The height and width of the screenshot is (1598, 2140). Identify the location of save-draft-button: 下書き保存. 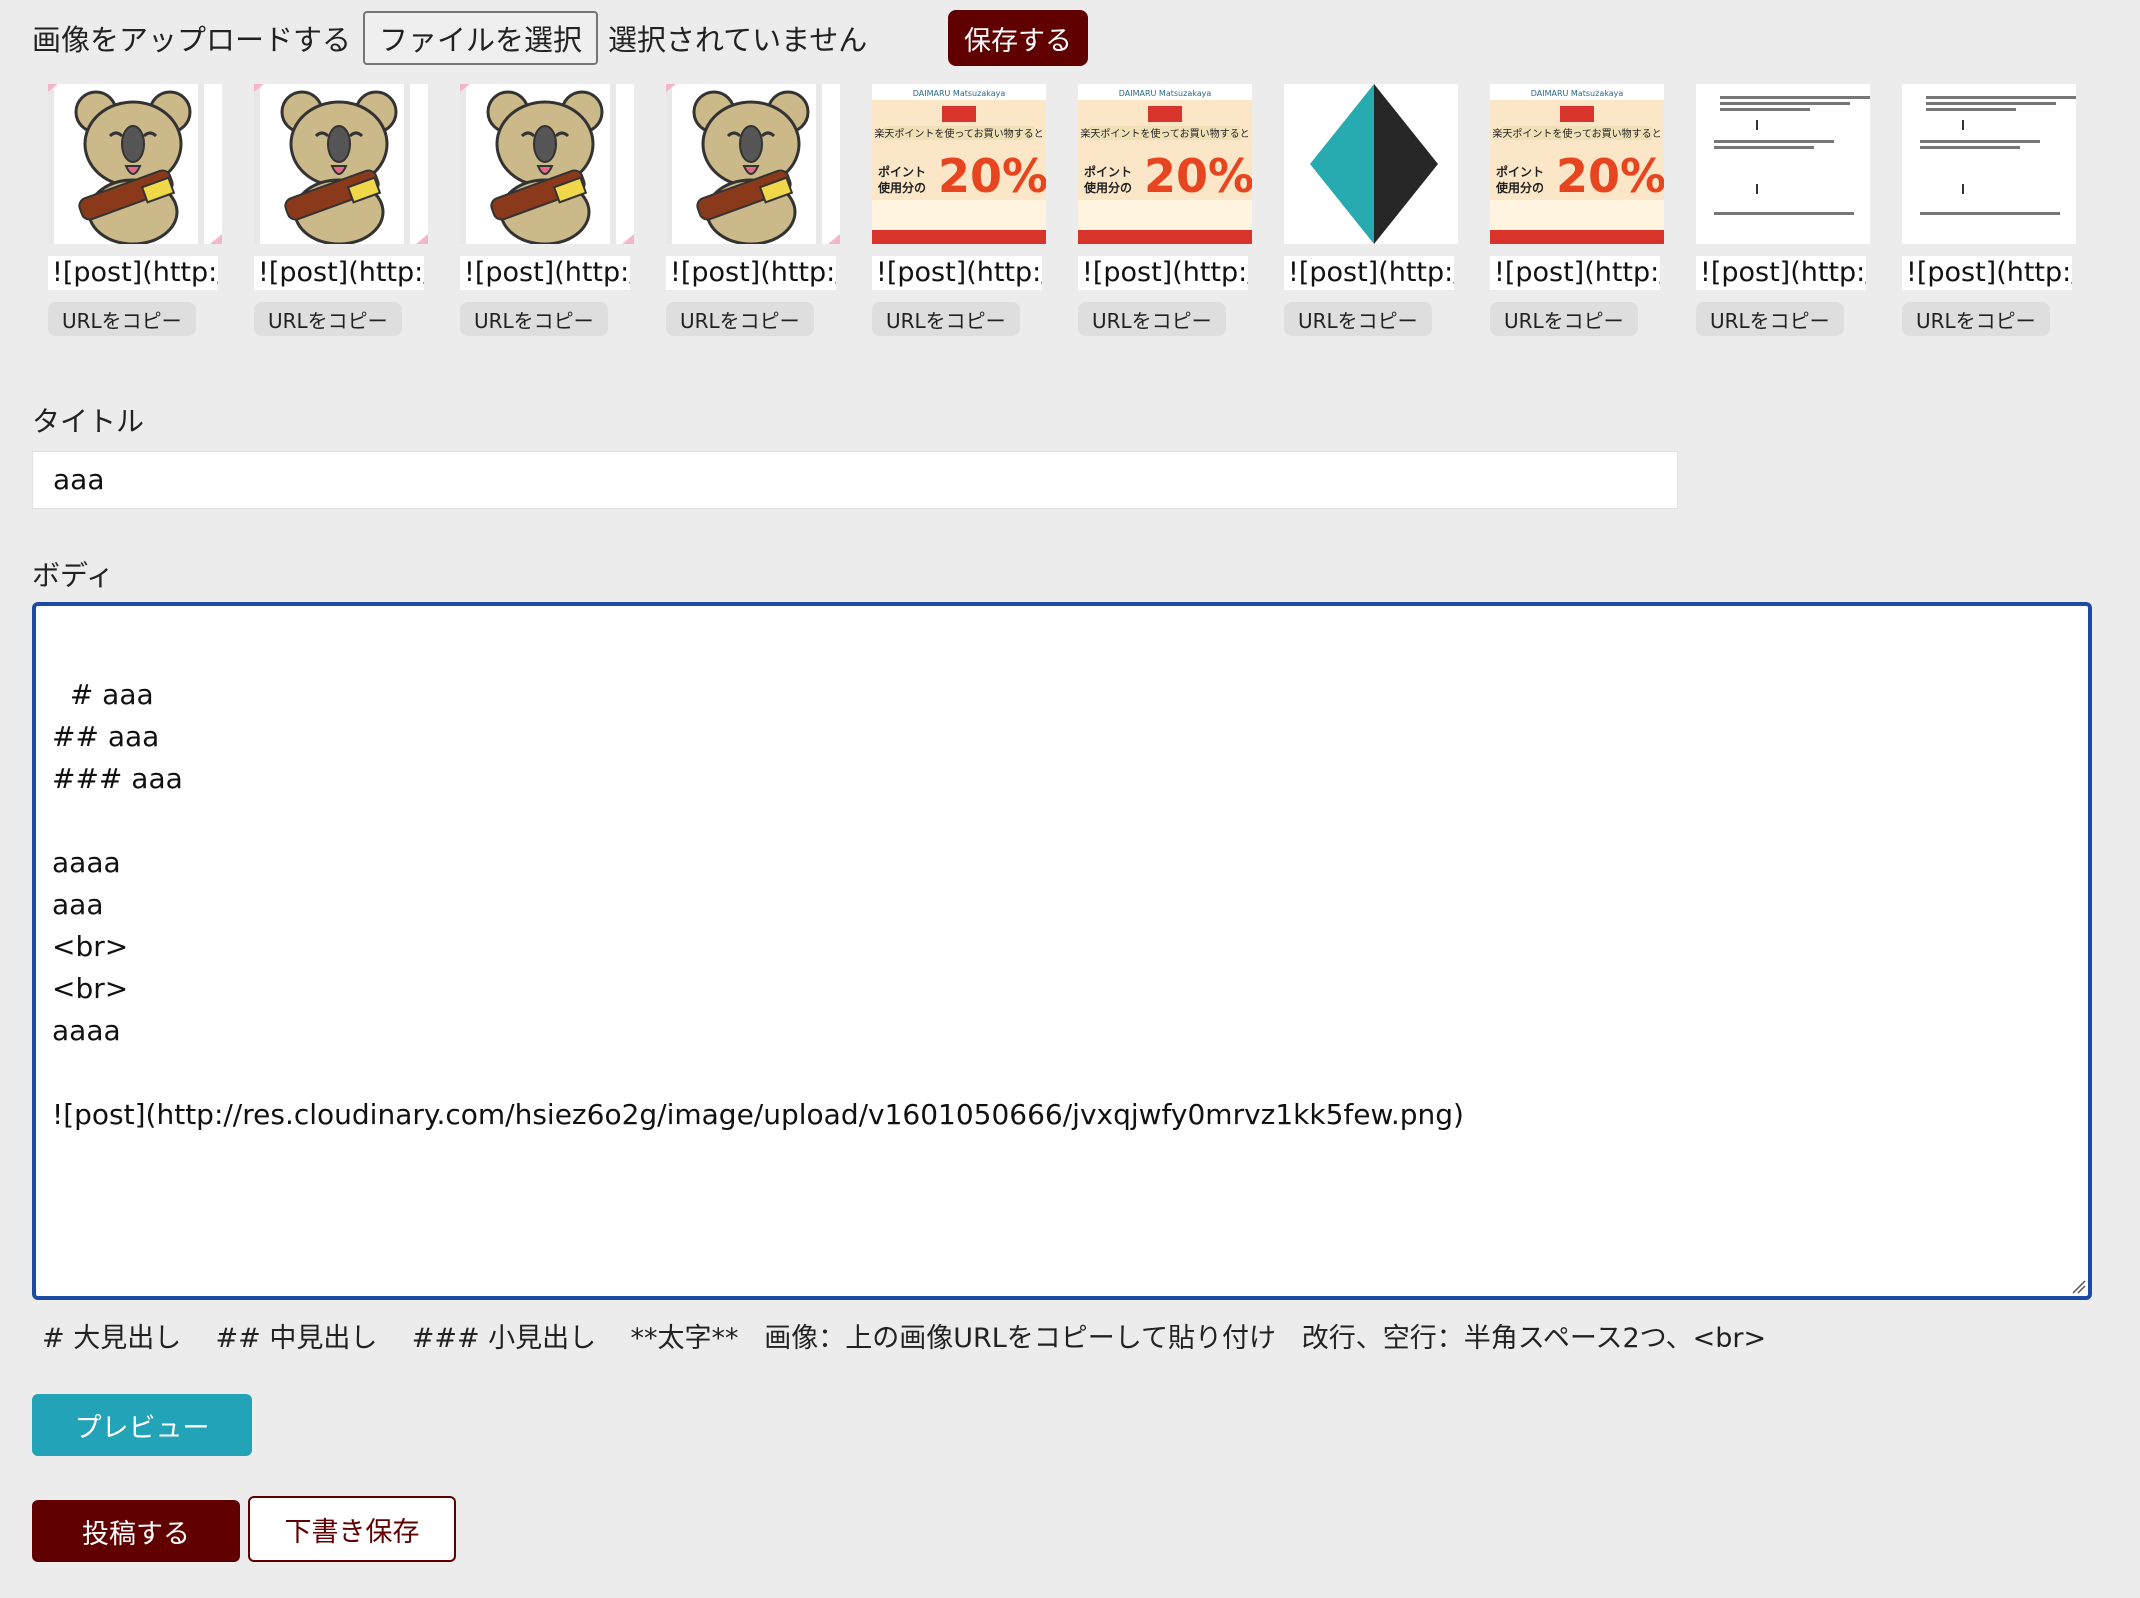
(352, 1529).